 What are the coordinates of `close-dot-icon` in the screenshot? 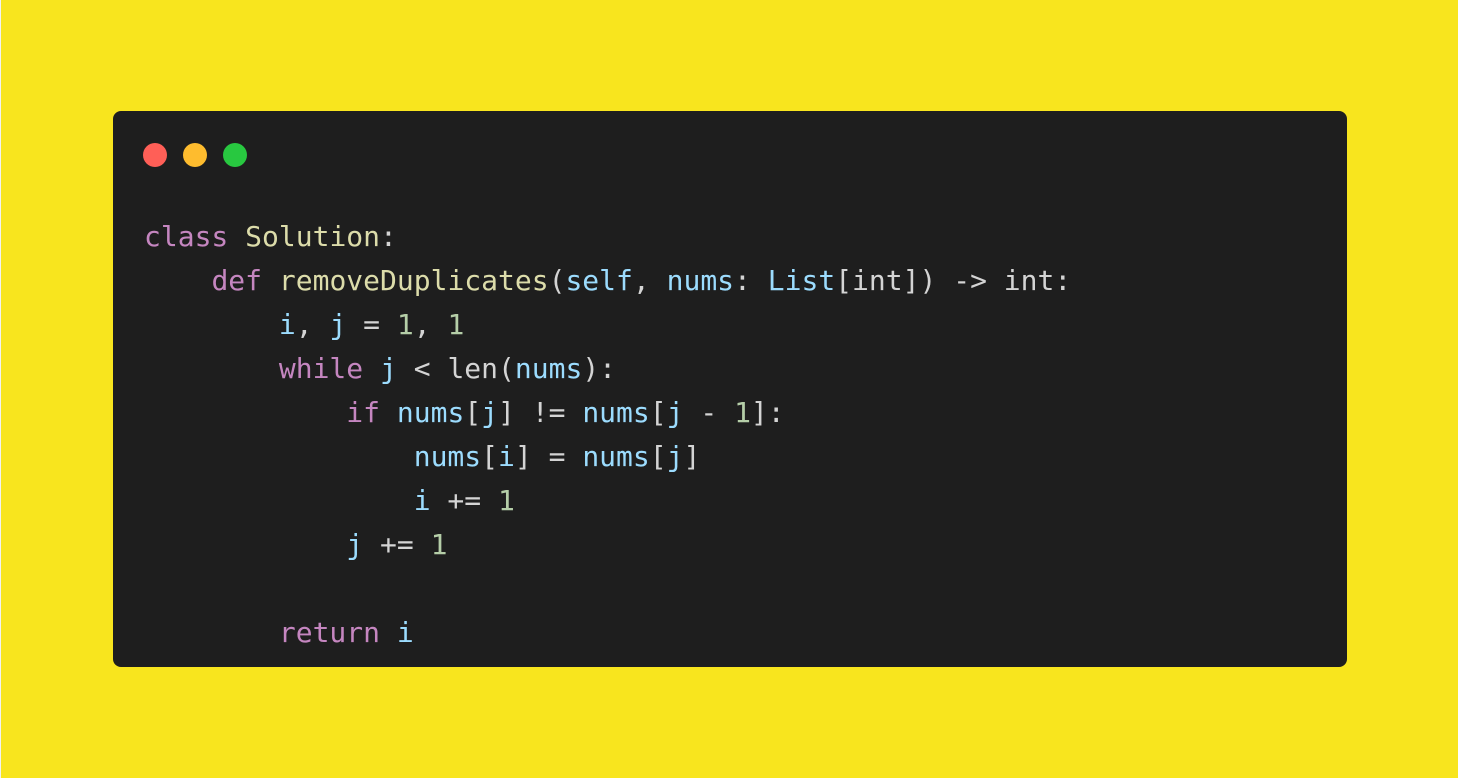 It's located at (155, 155).